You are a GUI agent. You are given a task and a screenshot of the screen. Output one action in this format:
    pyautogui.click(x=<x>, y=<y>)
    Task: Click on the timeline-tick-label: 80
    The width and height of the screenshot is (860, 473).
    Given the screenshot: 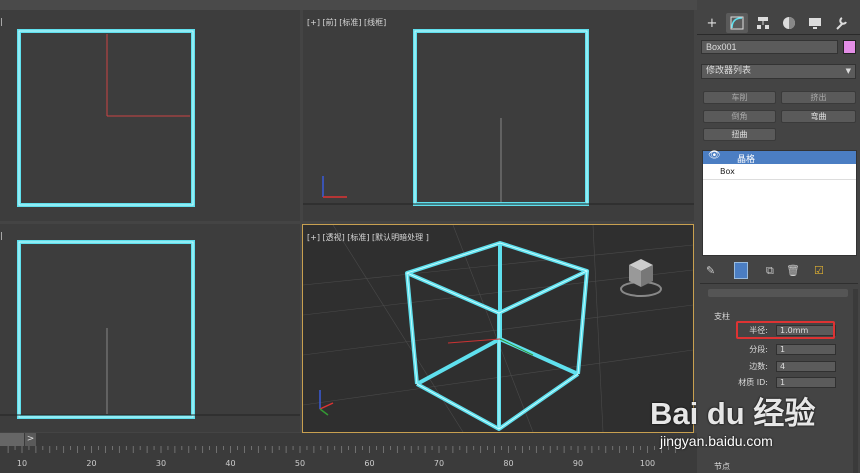 What is the action you would take?
    pyautogui.click(x=508, y=463)
    